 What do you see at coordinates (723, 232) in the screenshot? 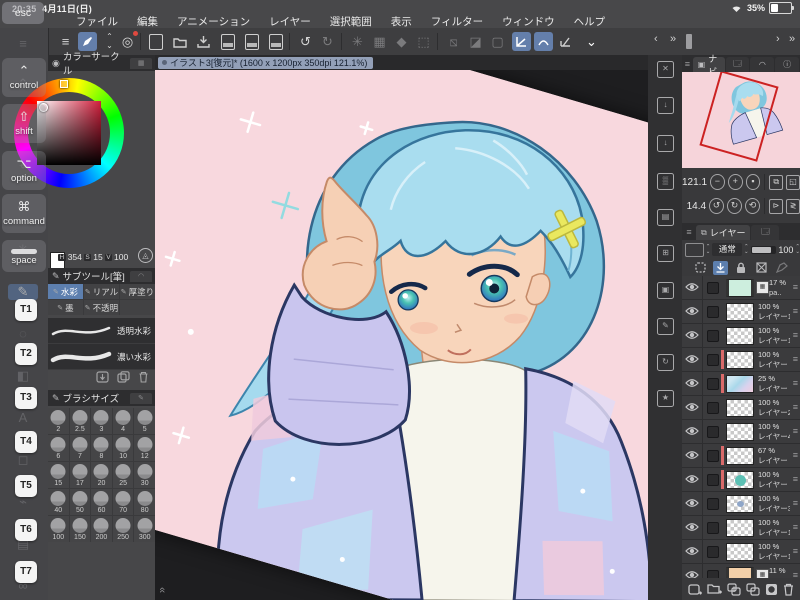
I see `tab-layers: ⧉ レイヤー` at bounding box center [723, 232].